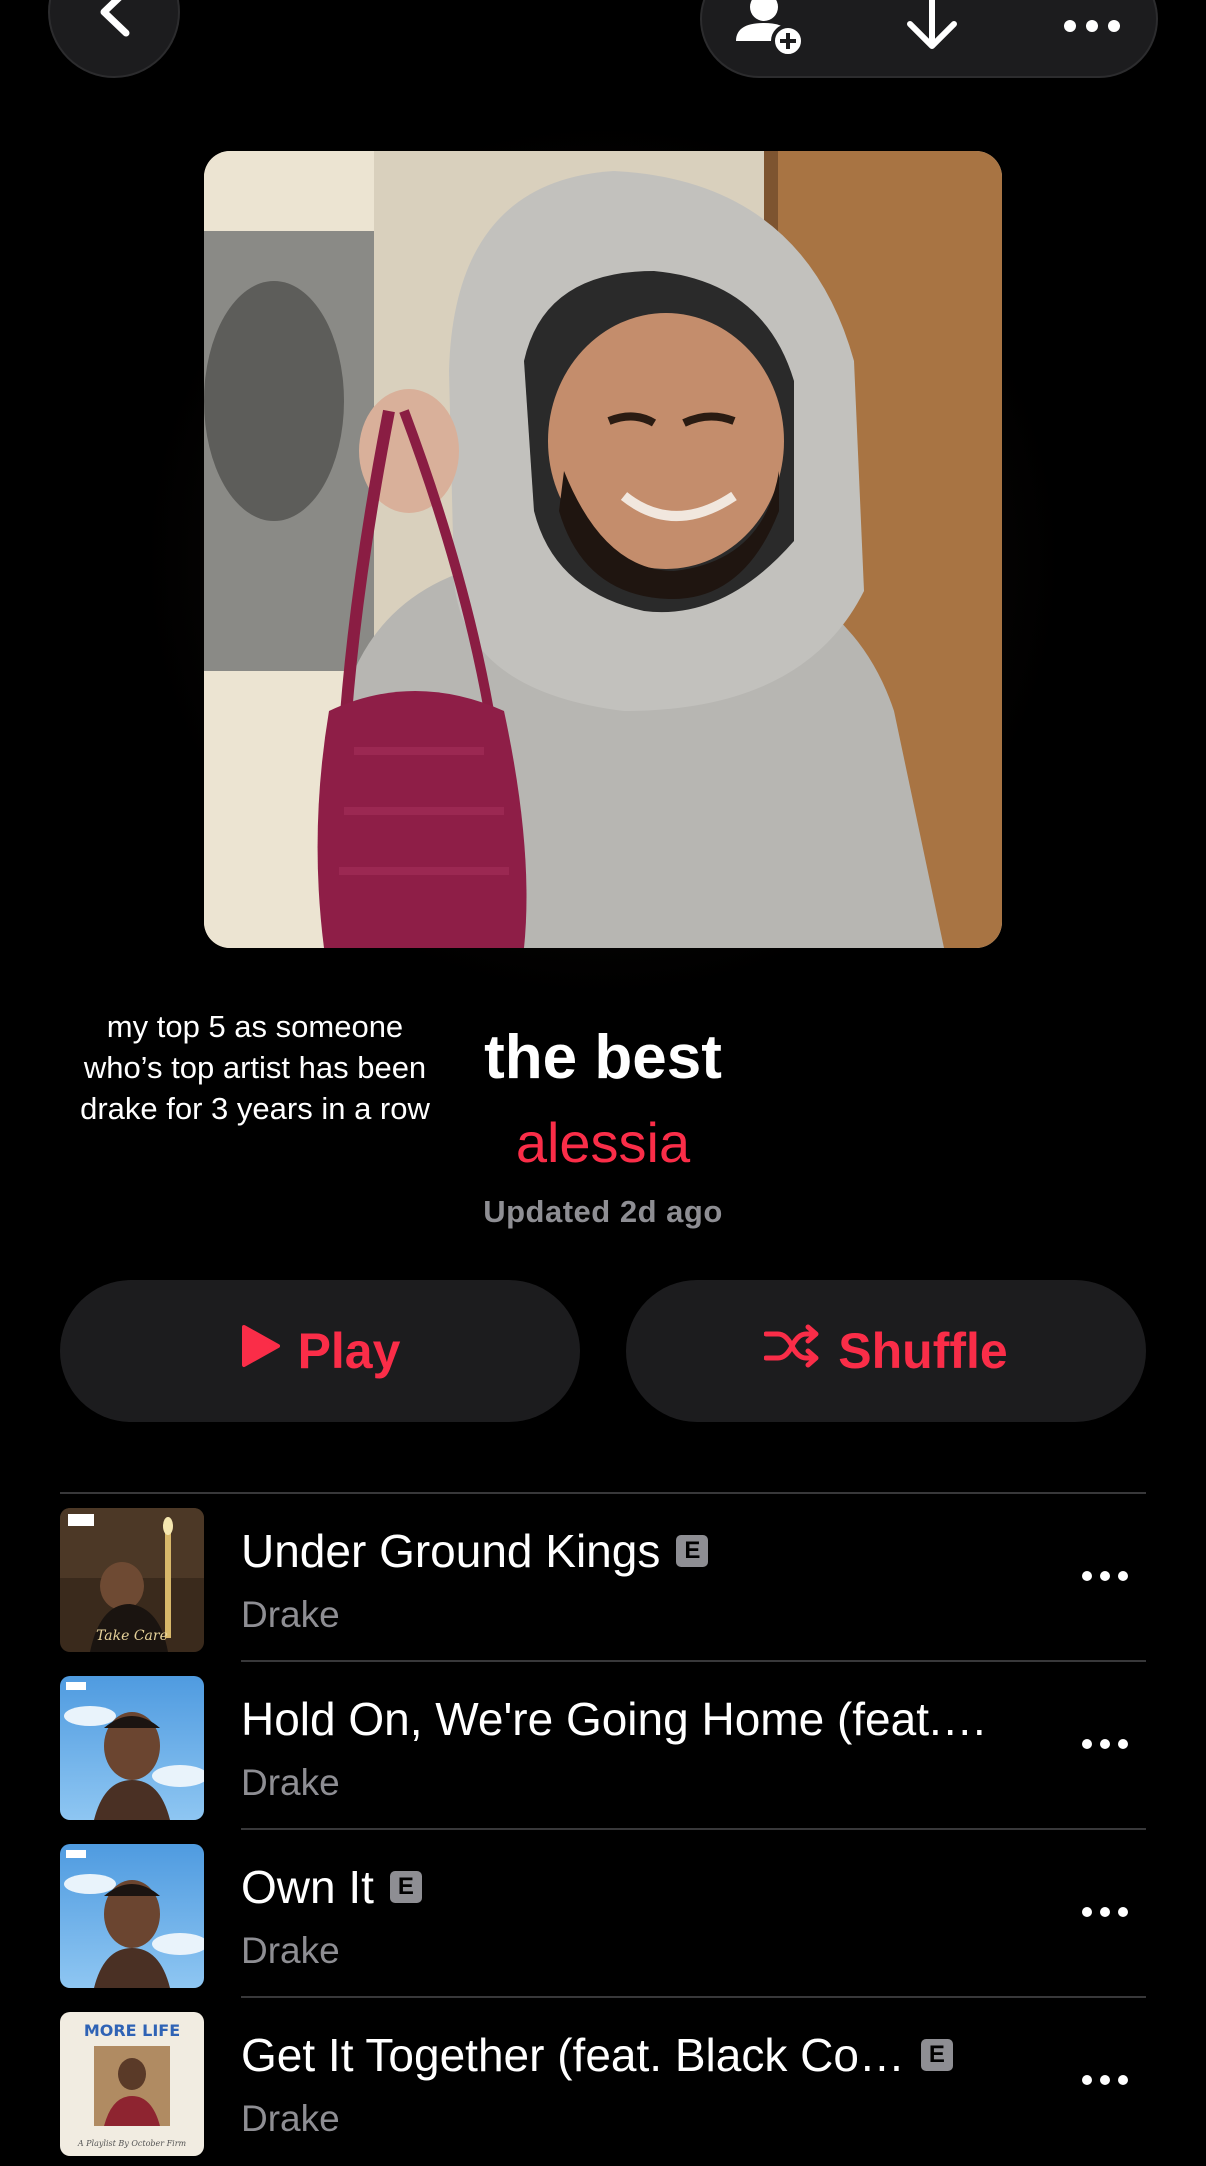 The height and width of the screenshot is (2166, 1206). What do you see at coordinates (603, 1057) in the screenshot?
I see `playlist-title: the best` at bounding box center [603, 1057].